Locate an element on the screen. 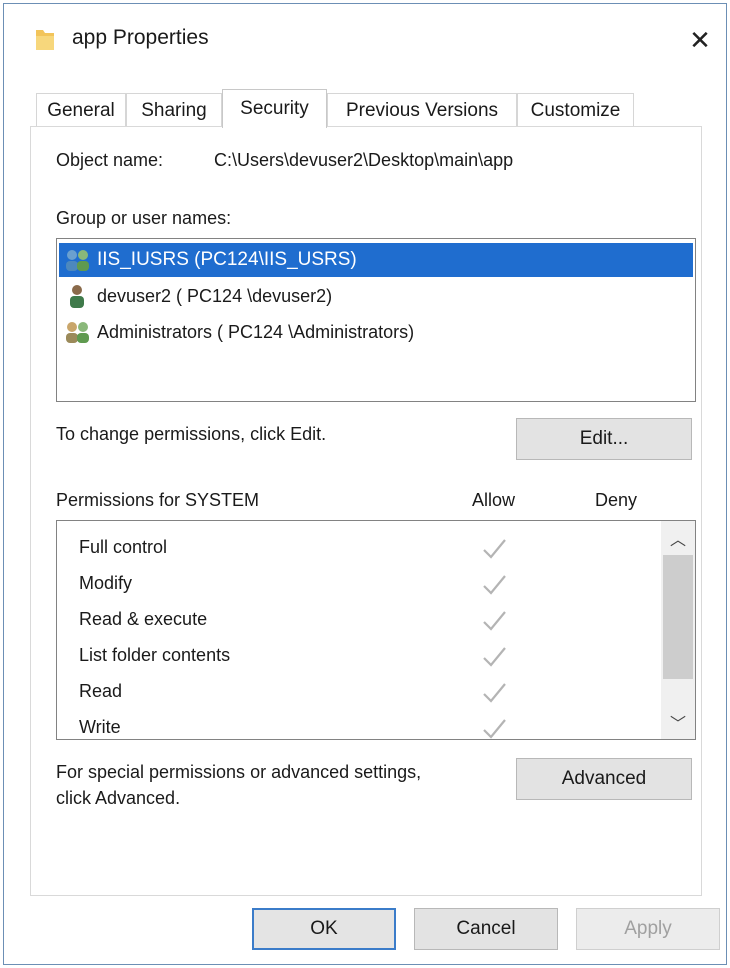  close-icon: ✕ is located at coordinates (700, 39).